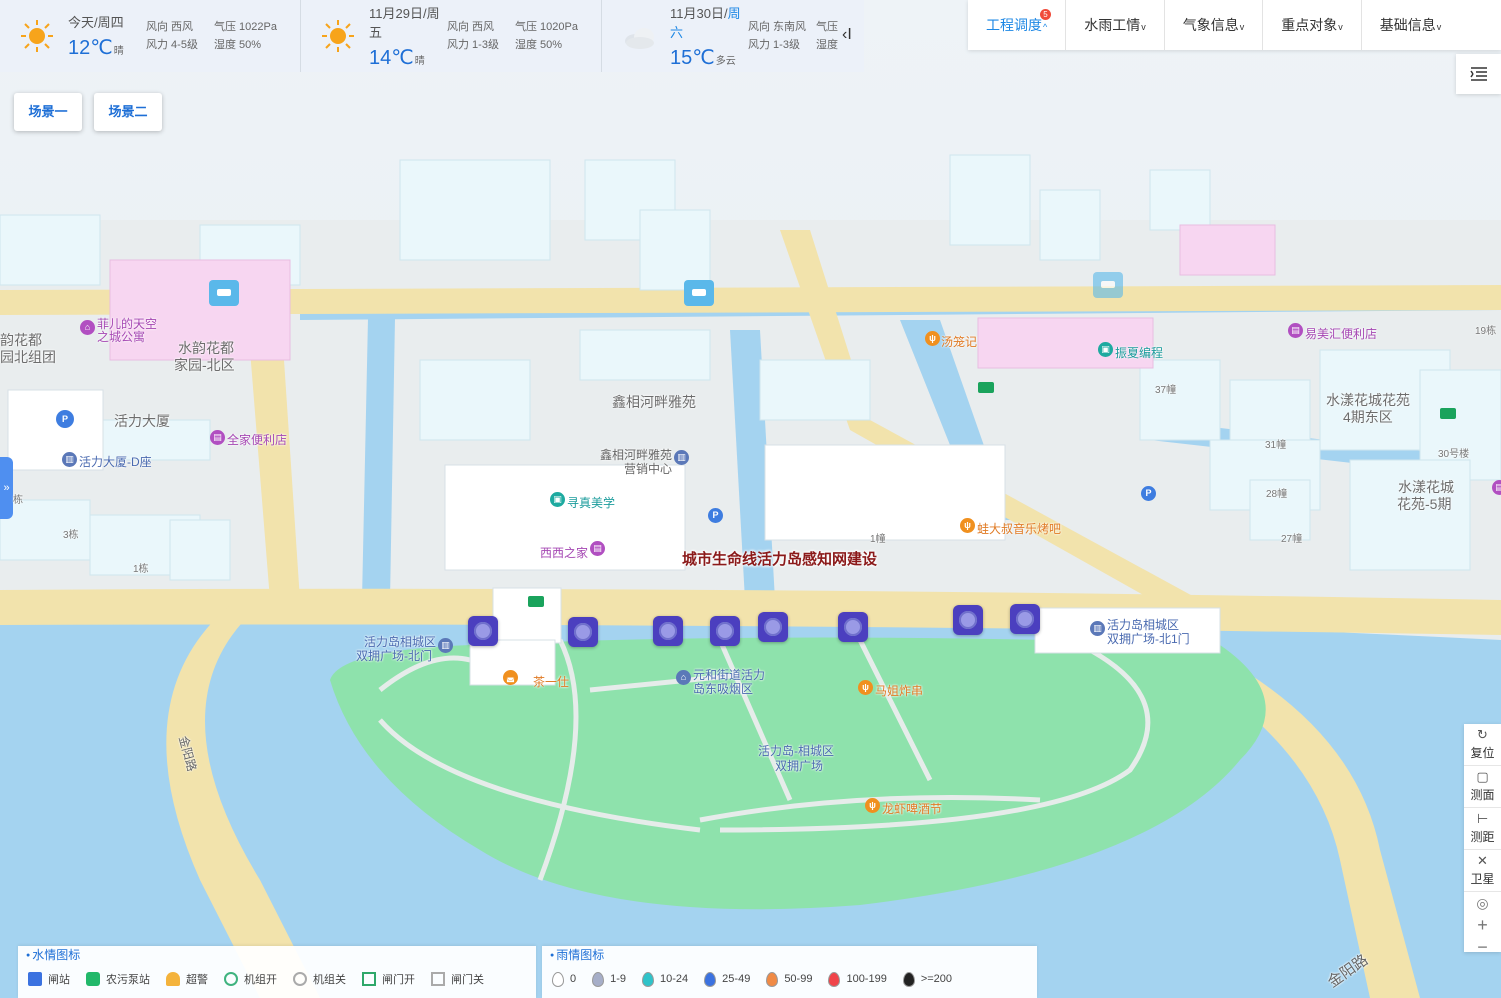  What do you see at coordinates (591, 503) in the screenshot?
I see `map-label: 寻真美学` at bounding box center [591, 503].